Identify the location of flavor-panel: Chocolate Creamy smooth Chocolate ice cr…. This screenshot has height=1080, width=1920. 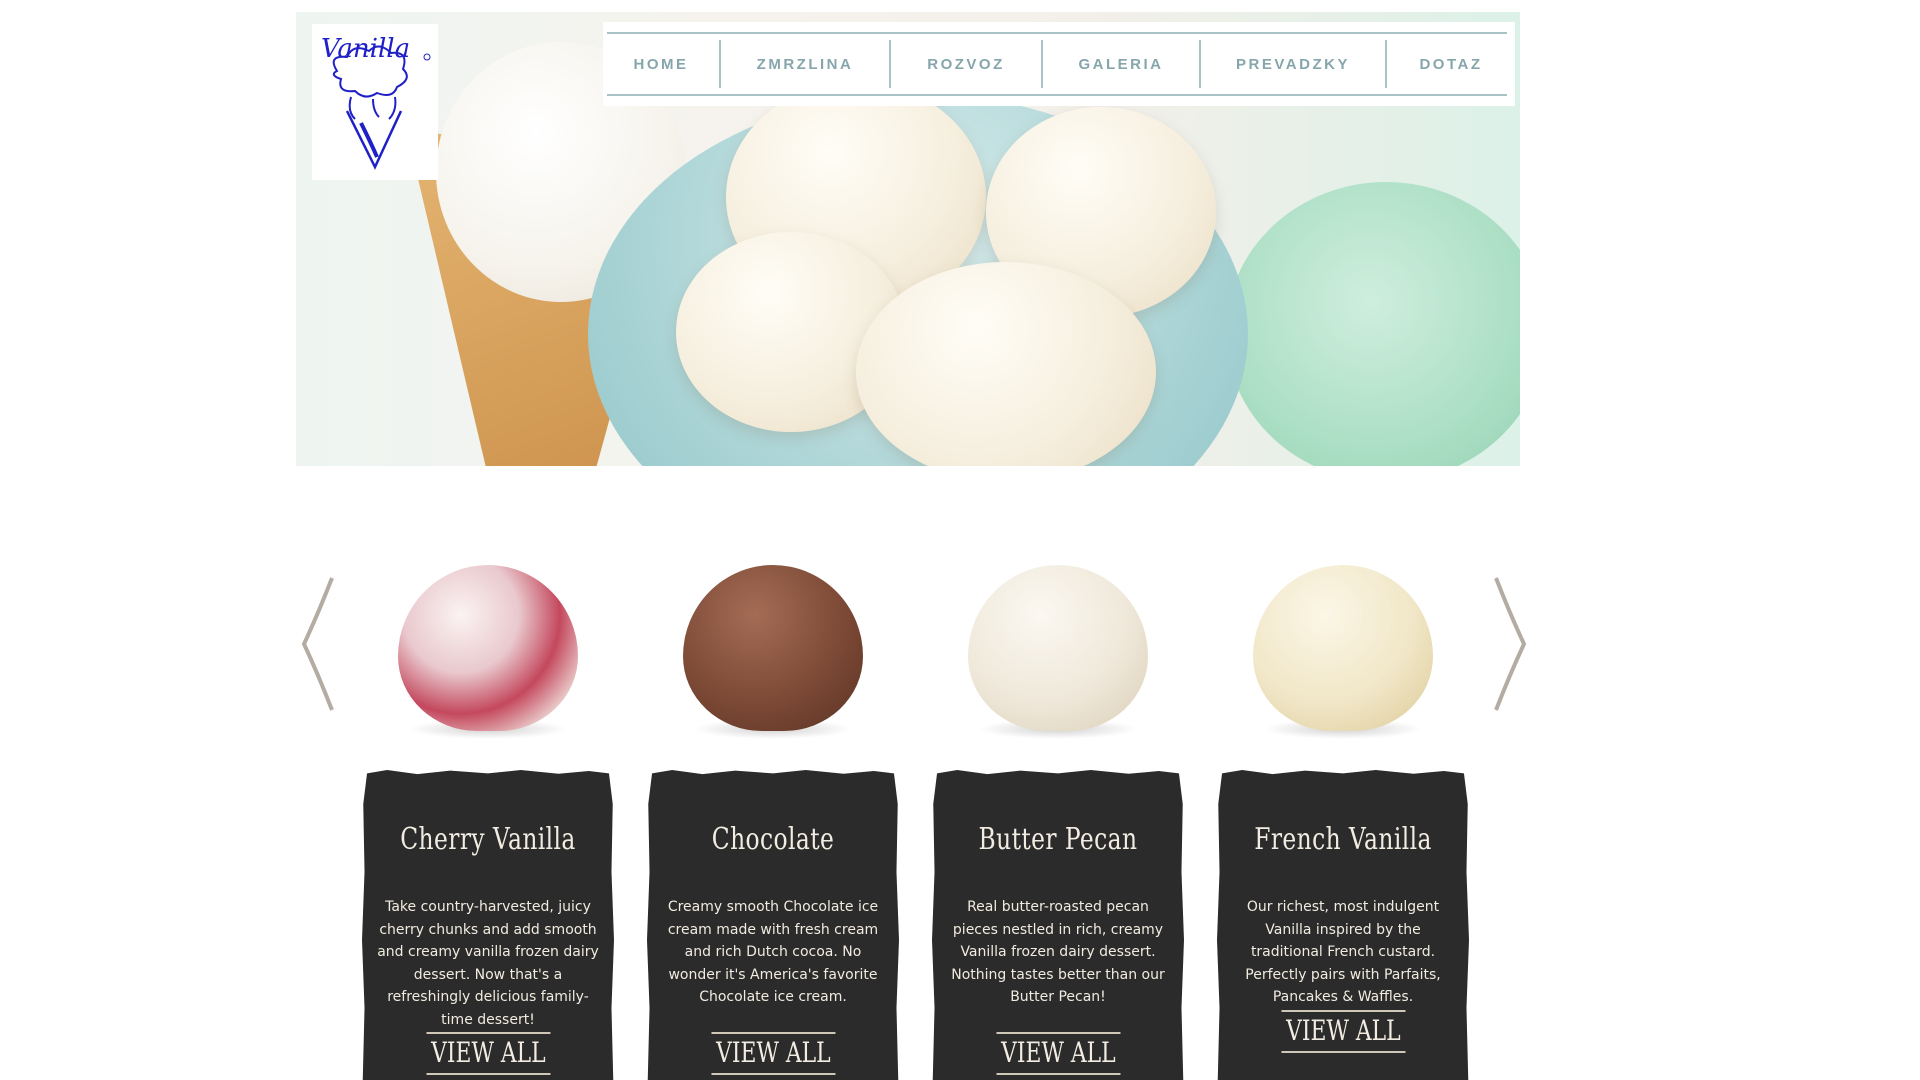
(773, 925).